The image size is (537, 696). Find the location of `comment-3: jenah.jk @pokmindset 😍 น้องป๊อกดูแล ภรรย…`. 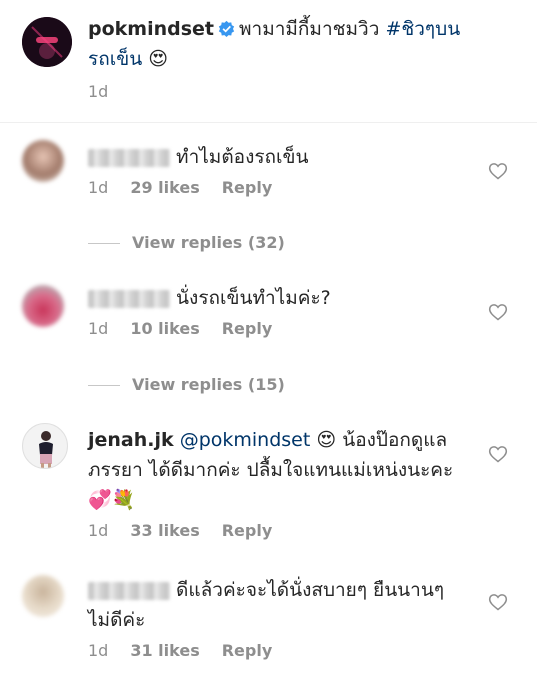

comment-3: jenah.jk @pokmindset 😍 น้องป๊อกดูแล ภรรย… is located at coordinates (288, 482).